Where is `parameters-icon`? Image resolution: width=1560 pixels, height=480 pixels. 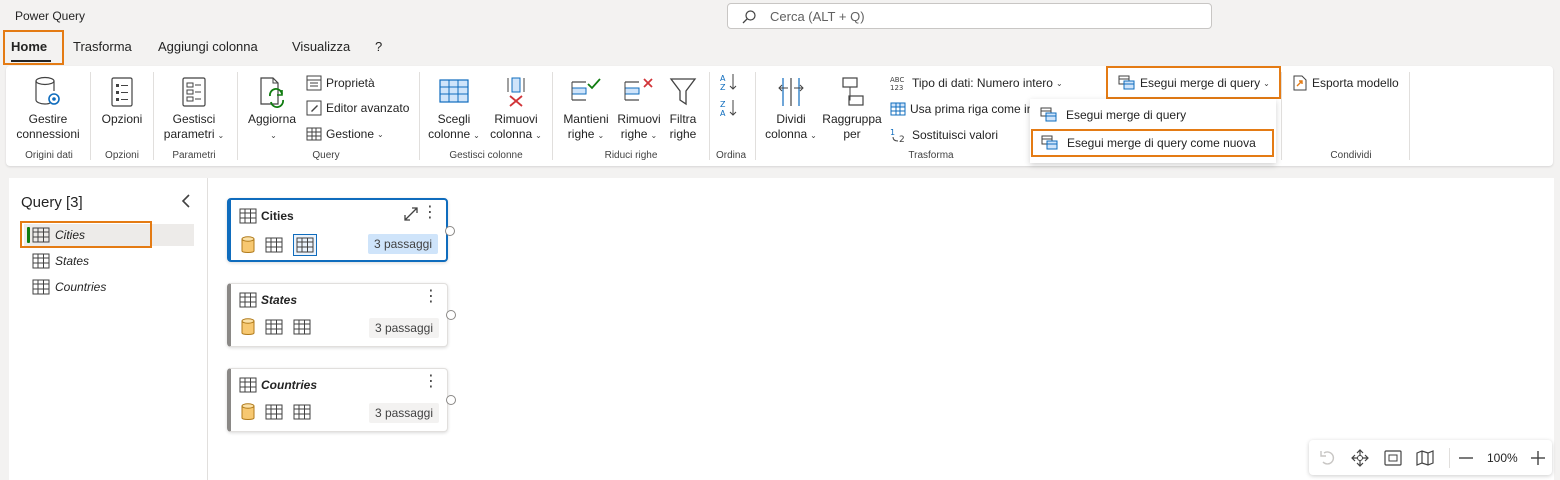 parameters-icon is located at coordinates (194, 92).